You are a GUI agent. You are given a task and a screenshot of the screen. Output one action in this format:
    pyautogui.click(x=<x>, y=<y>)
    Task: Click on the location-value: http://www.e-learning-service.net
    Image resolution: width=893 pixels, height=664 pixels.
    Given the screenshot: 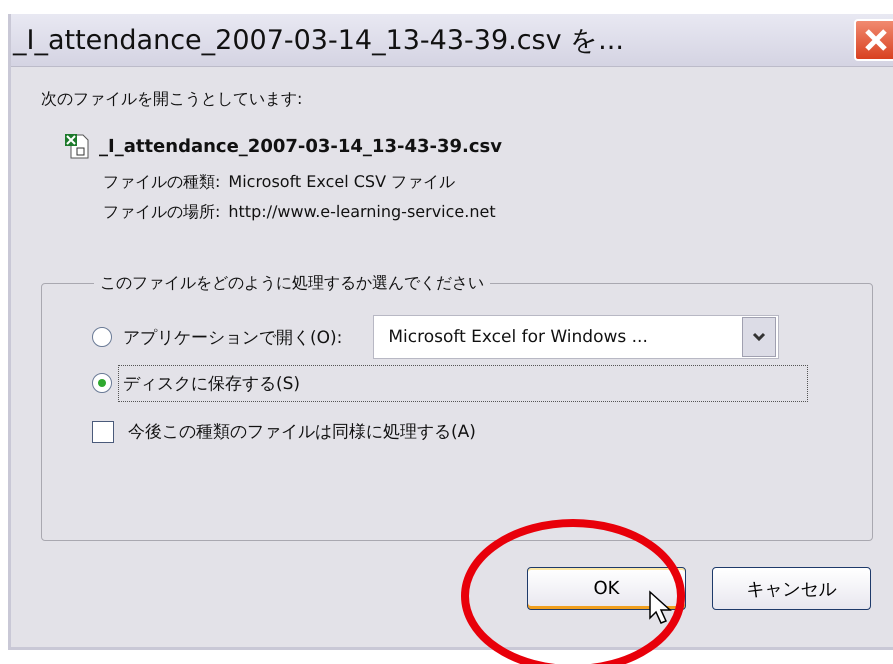 What is the action you would take?
    pyautogui.click(x=362, y=212)
    